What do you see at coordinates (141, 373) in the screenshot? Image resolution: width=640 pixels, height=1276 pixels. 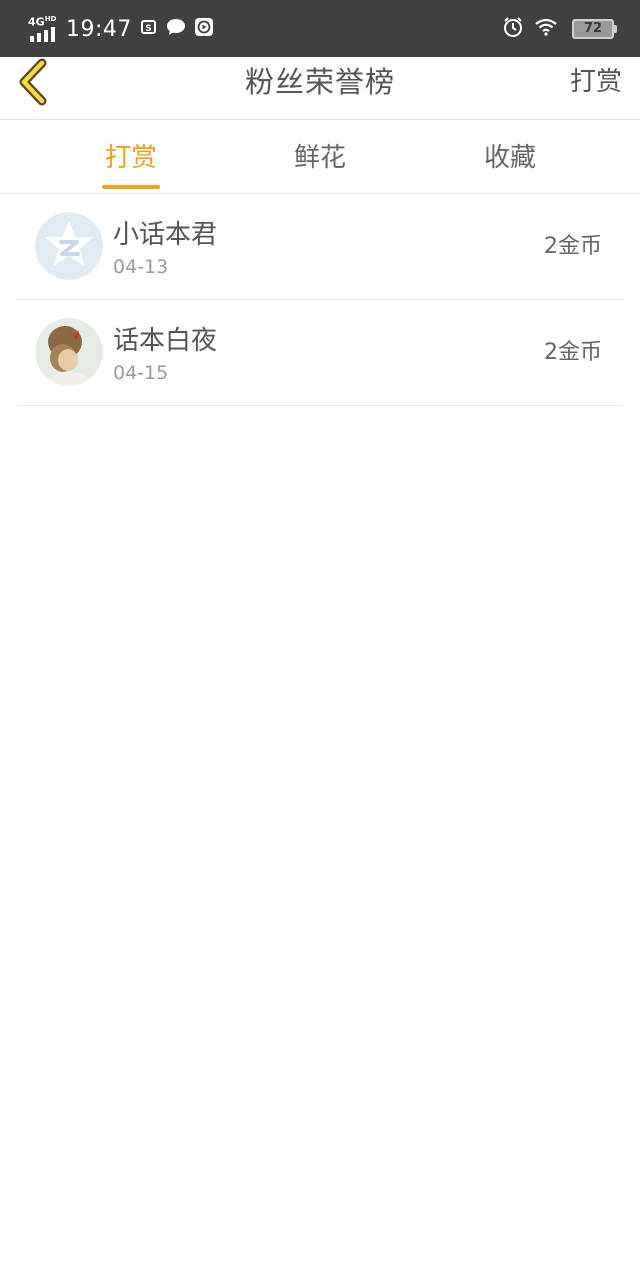 I see `reward-date: 04-15` at bounding box center [141, 373].